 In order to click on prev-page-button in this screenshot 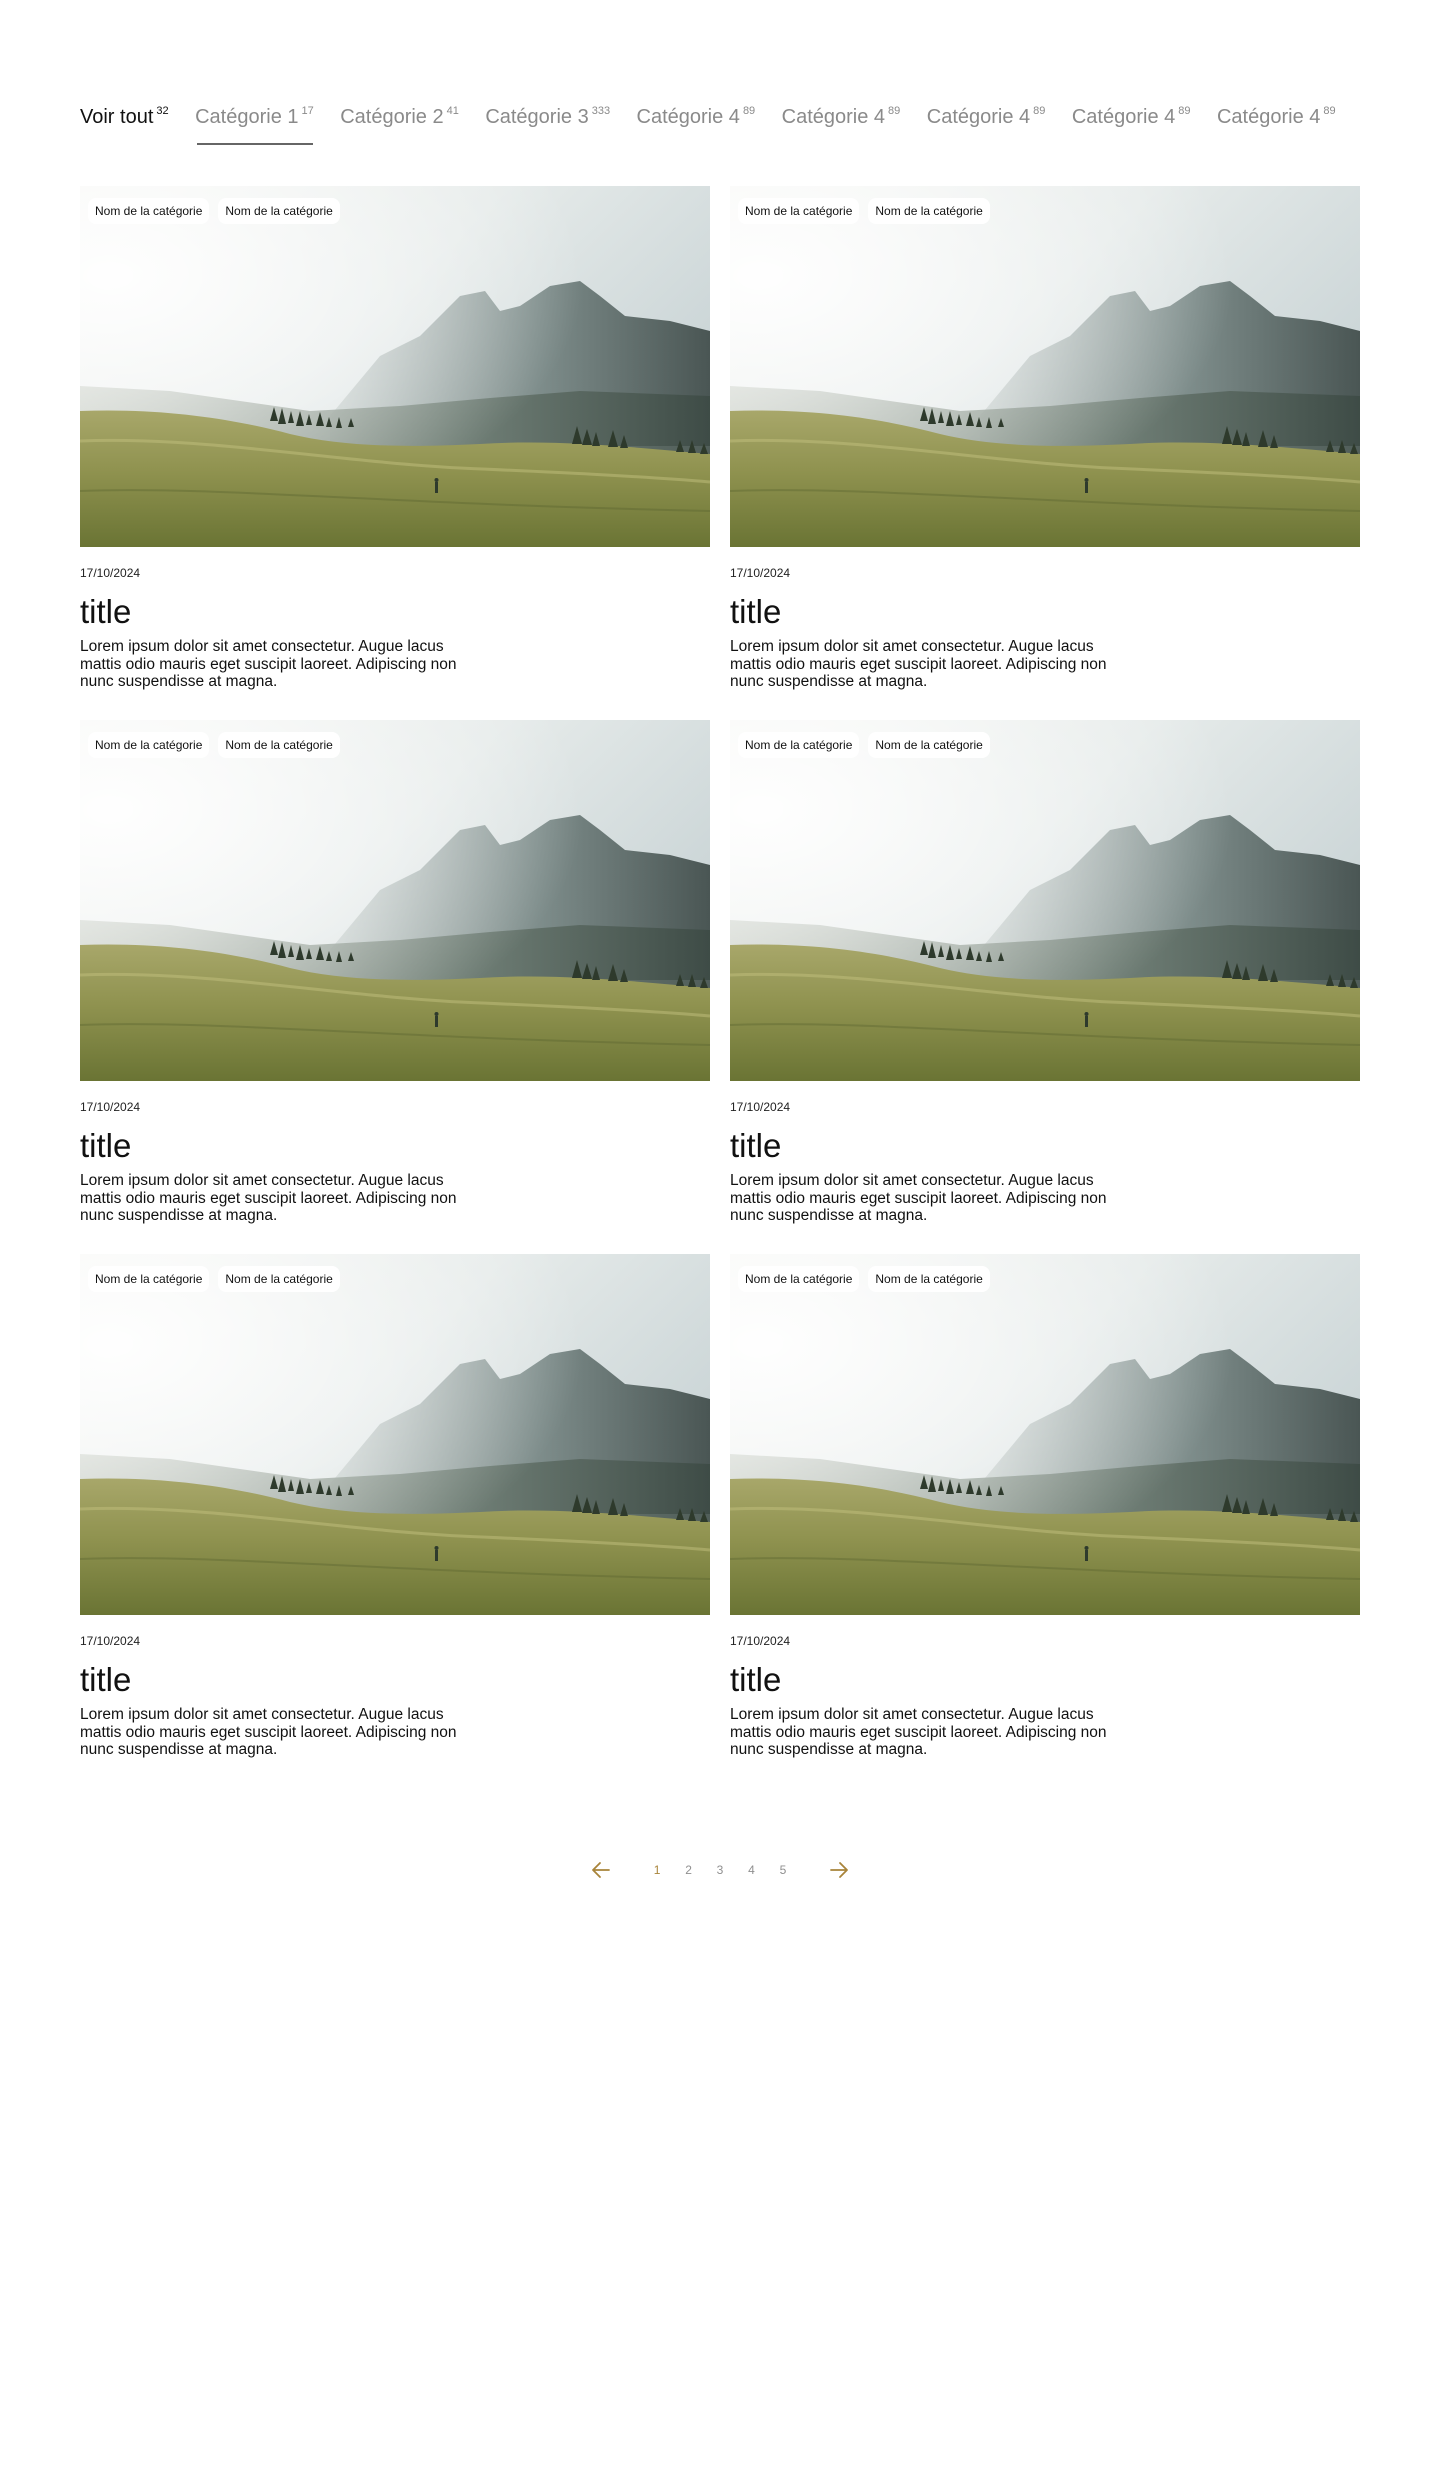, I will do `click(600, 1870)`.